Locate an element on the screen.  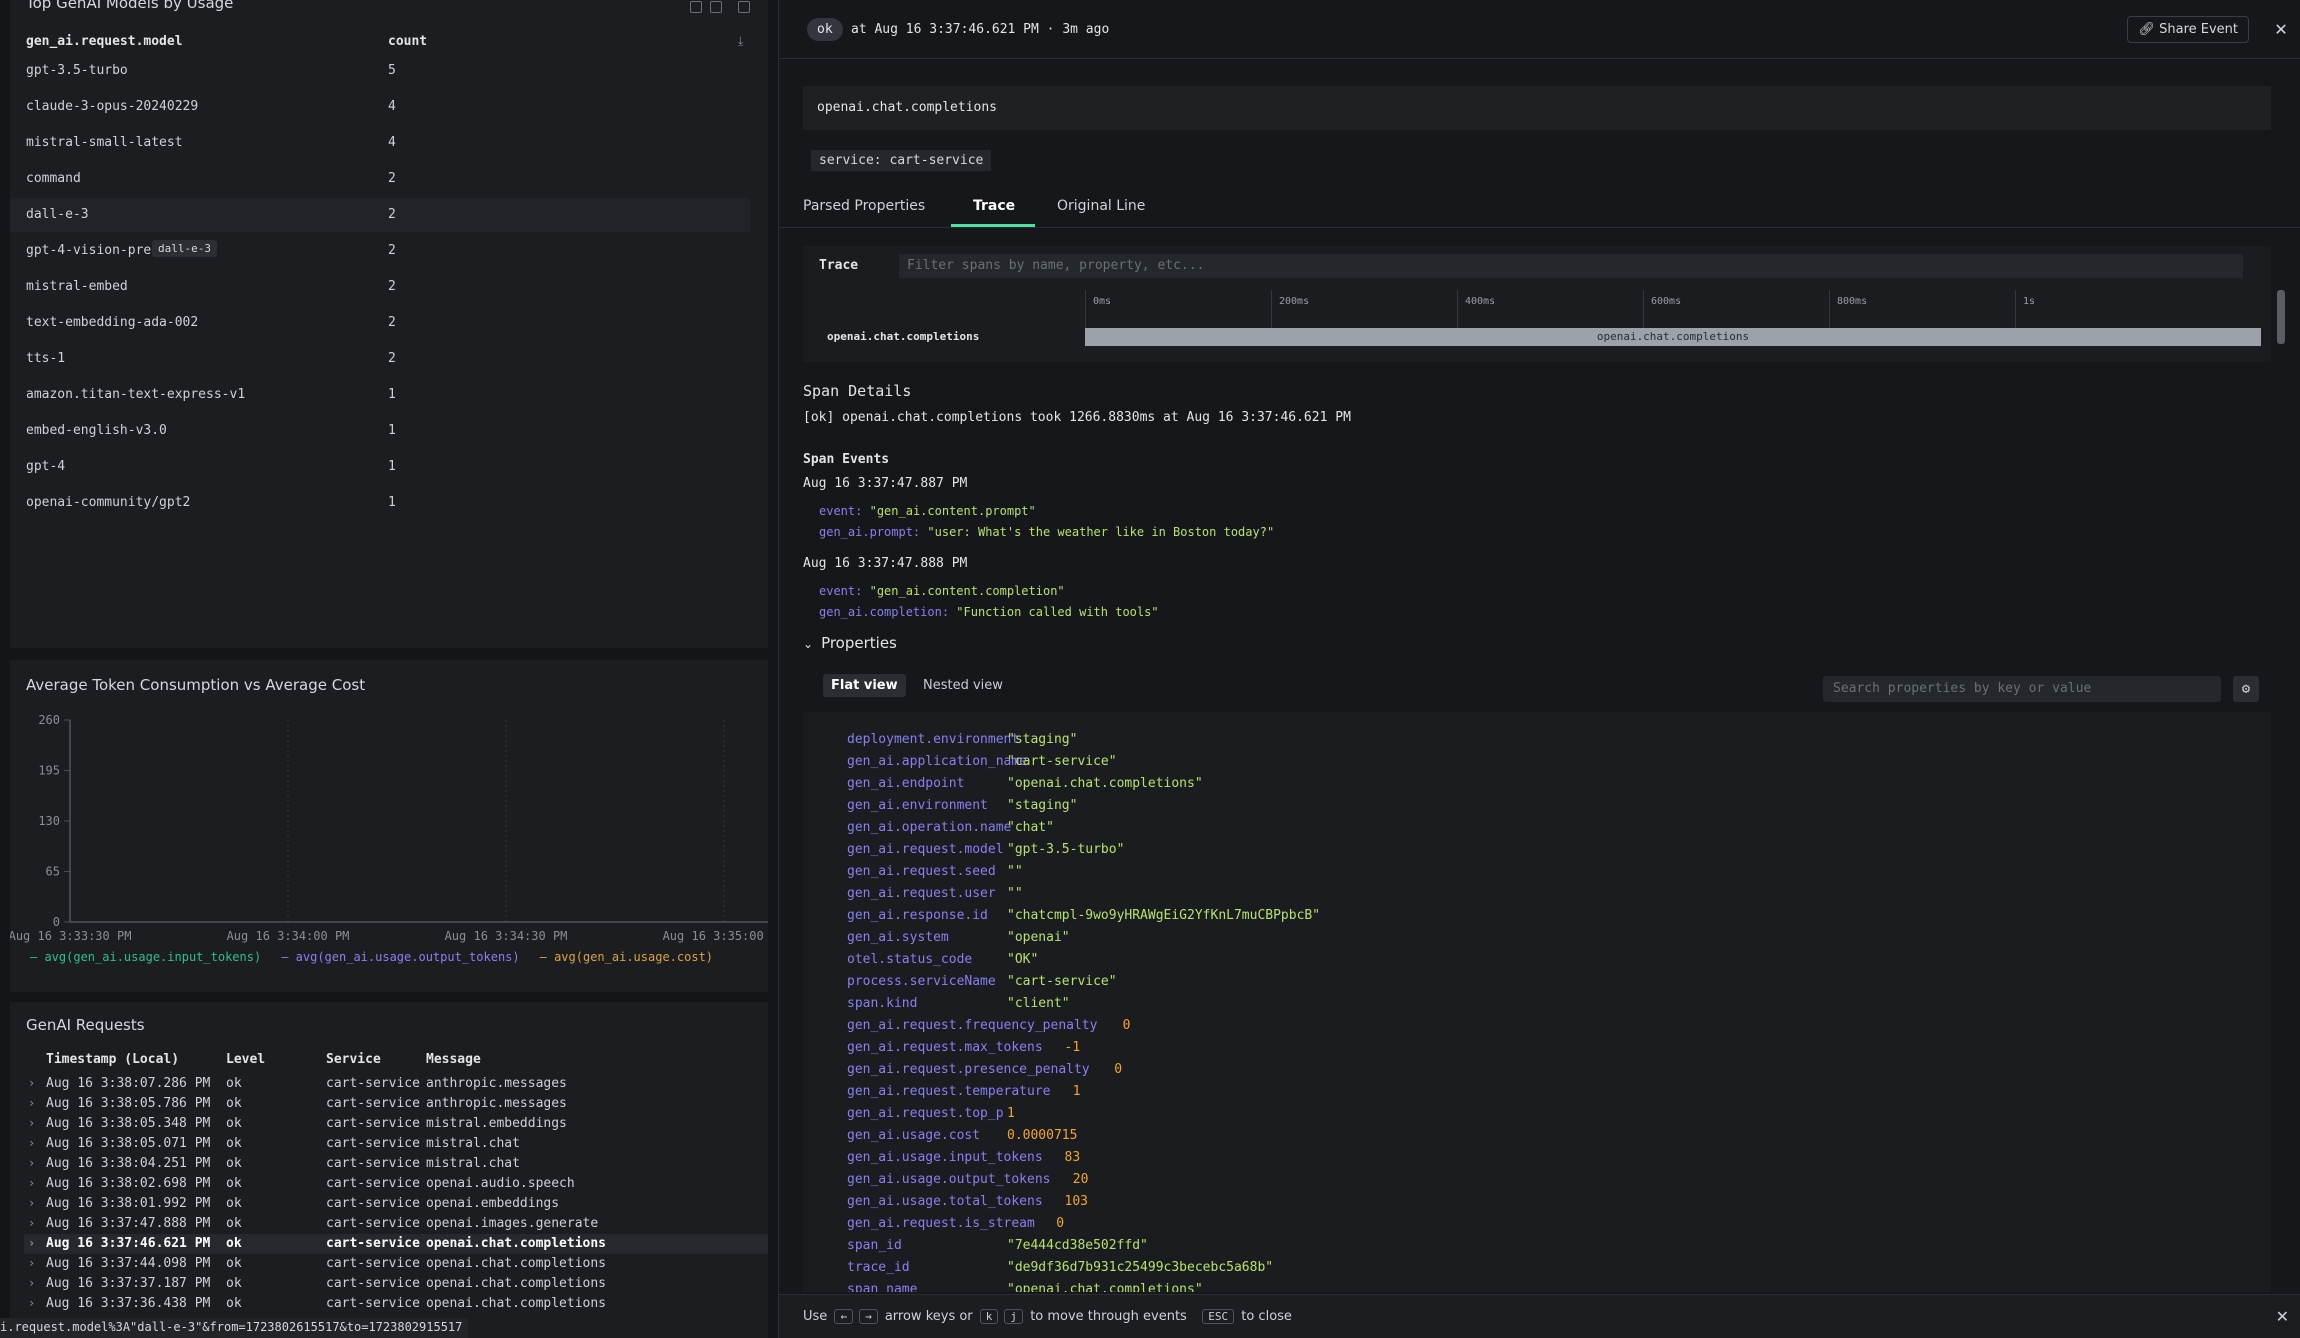
table-row: text-embedding-ada-002 2 is located at coordinates (380, 323).